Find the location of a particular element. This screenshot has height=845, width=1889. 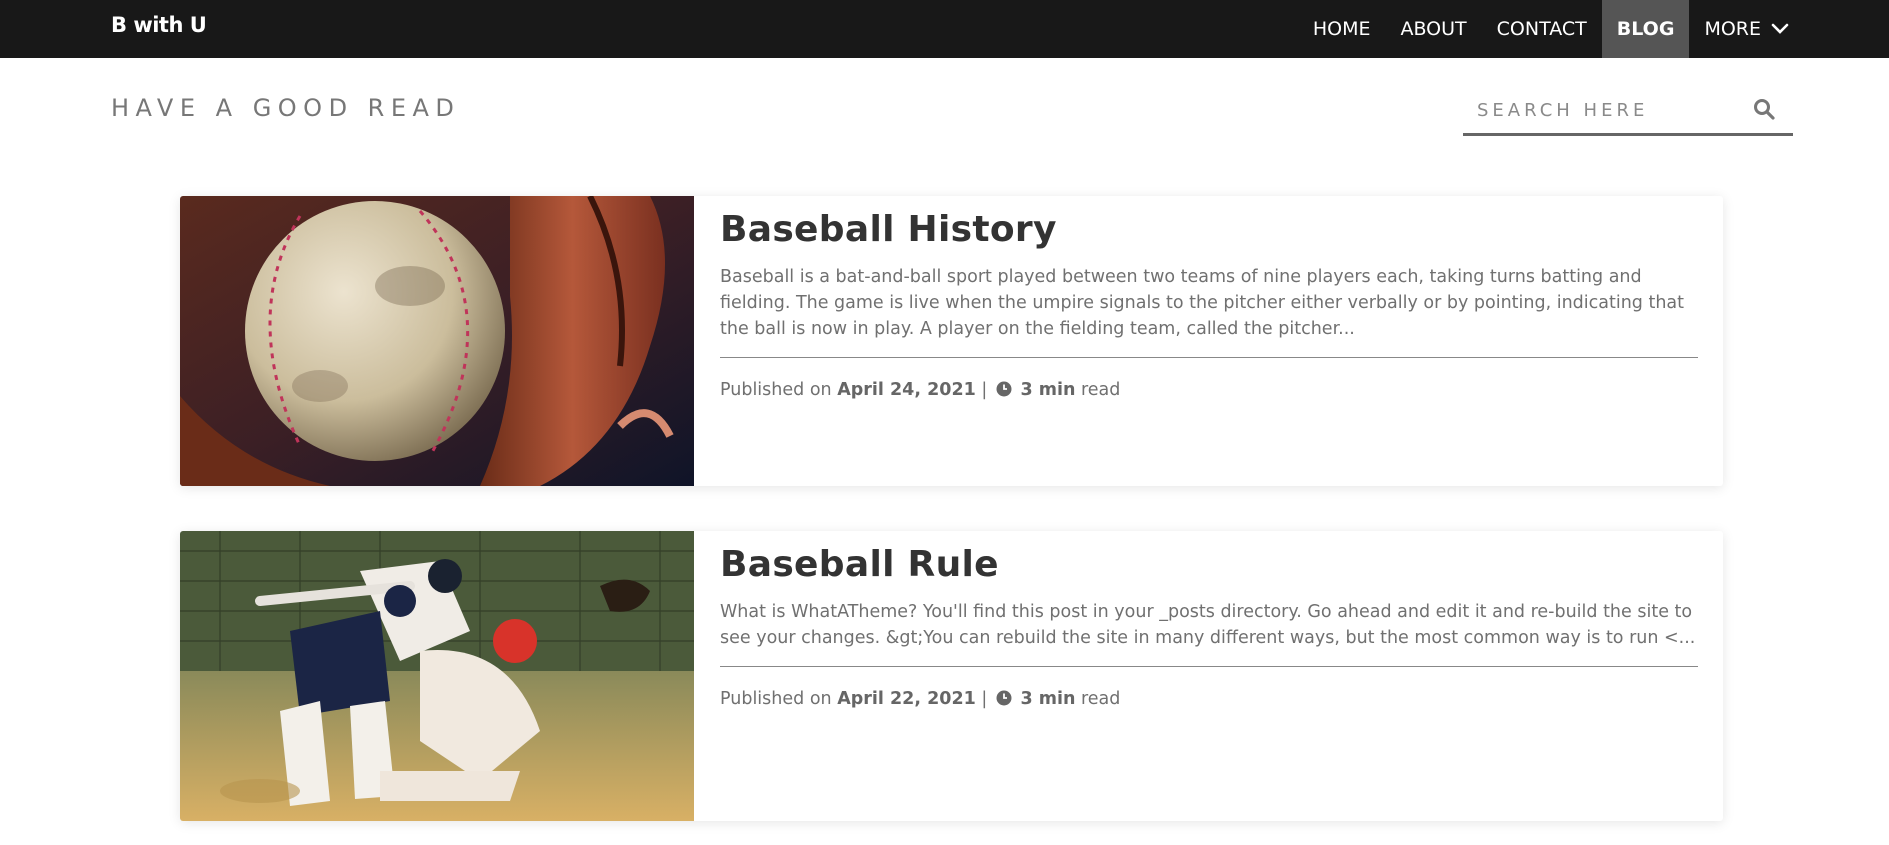

search-bar is located at coordinates (1628, 112).